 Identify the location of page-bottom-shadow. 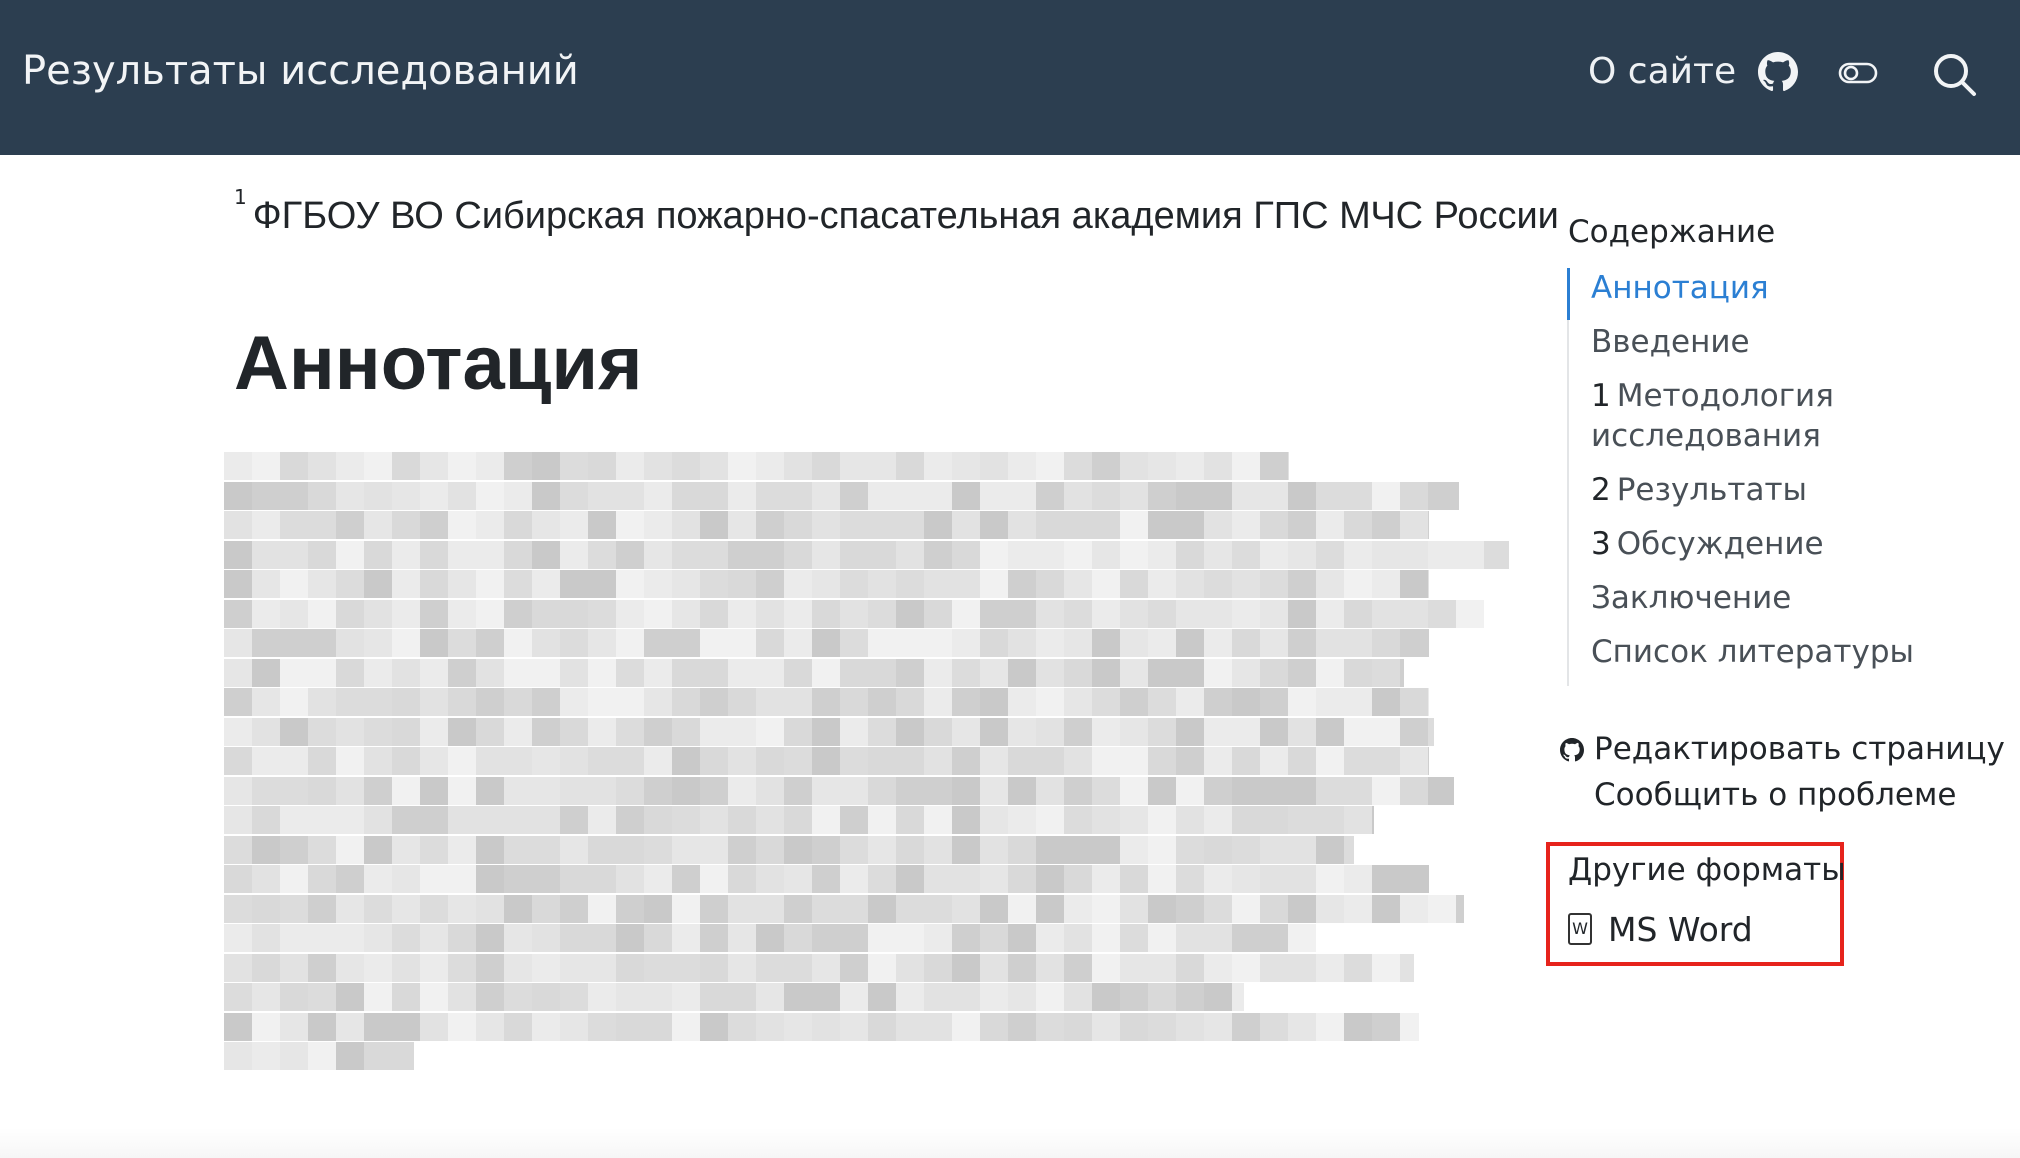
(1010, 1143).